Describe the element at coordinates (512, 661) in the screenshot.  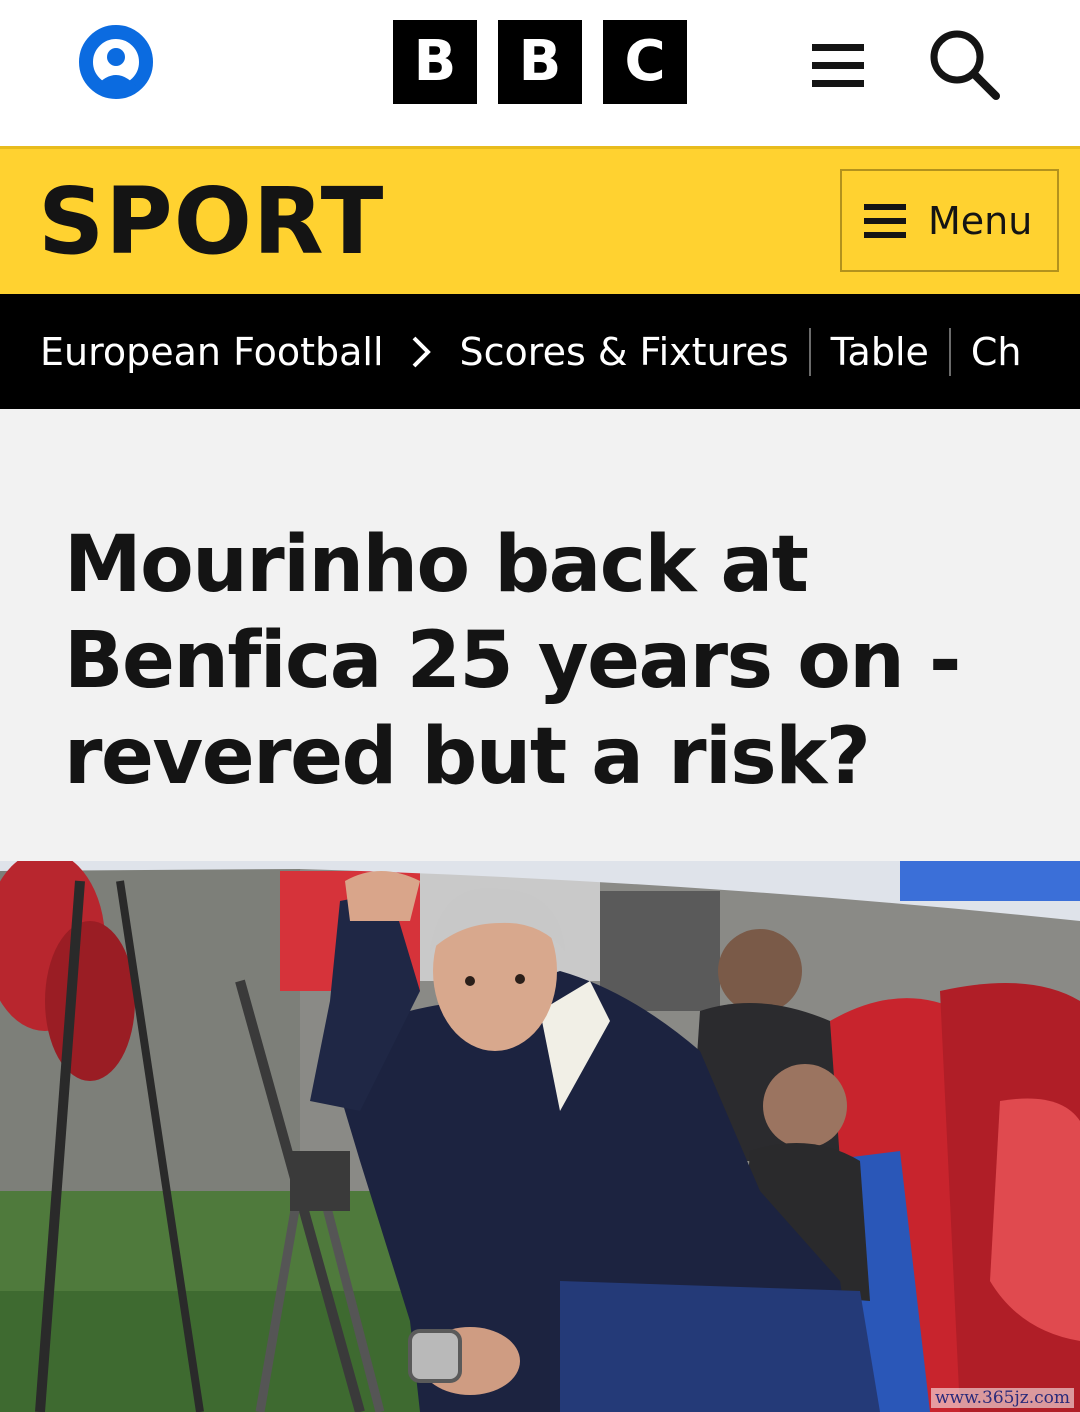
I see `headline-line: Benfica 25 years on -` at that location.